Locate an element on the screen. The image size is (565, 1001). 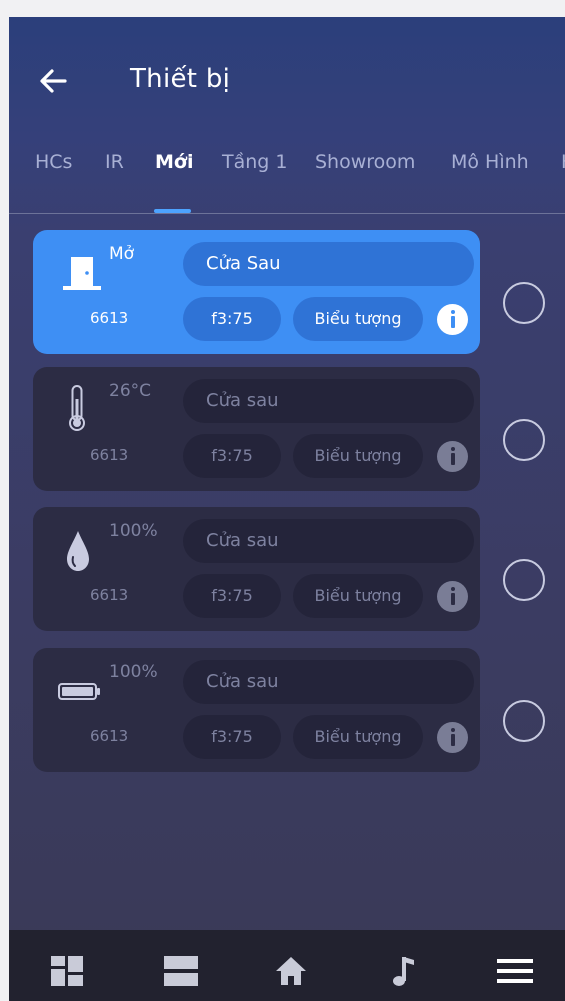
home-icon is located at coordinates (291, 971).